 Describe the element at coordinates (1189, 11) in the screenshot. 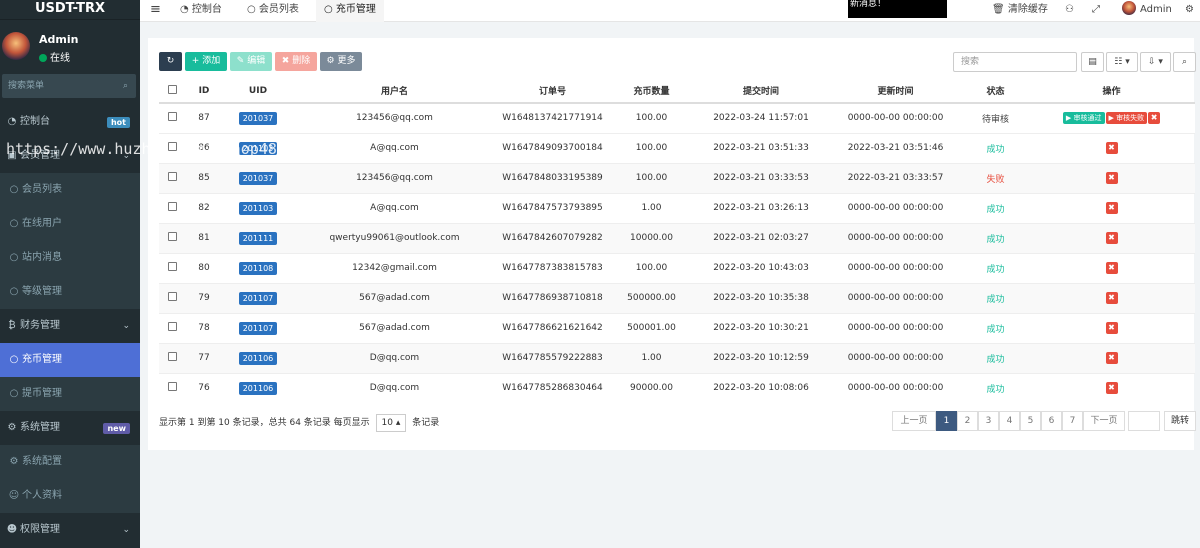

I see `settings-gear-icon: ⚙` at that location.